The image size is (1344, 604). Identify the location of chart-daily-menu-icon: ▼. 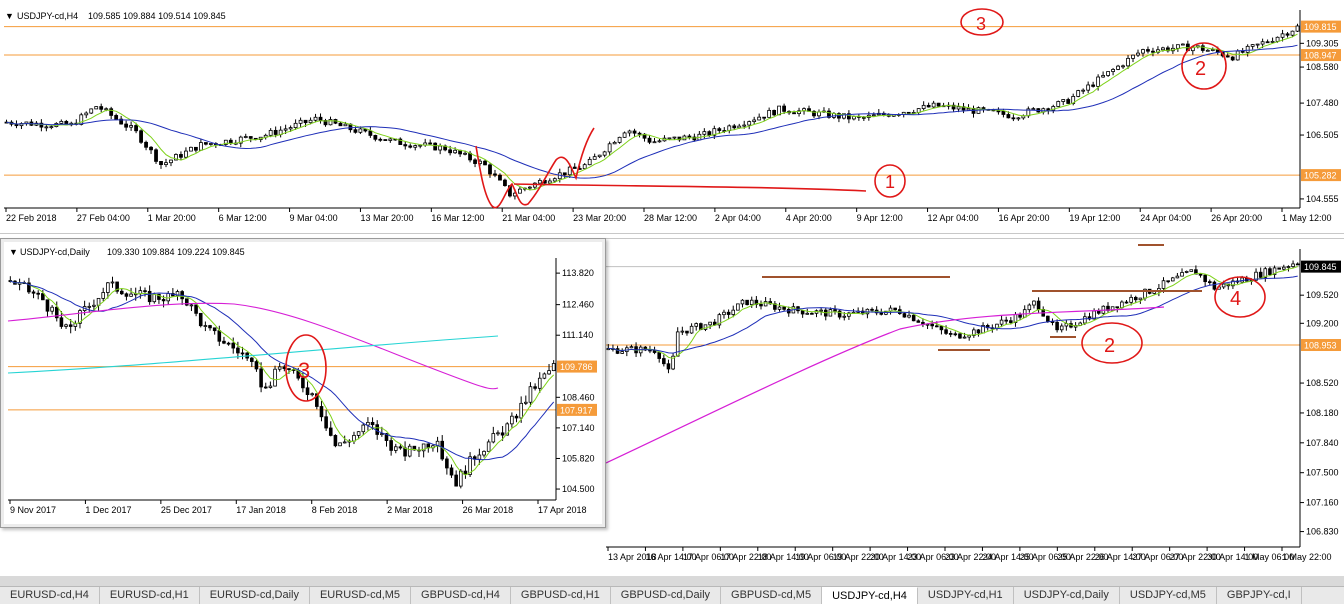
(13, 252).